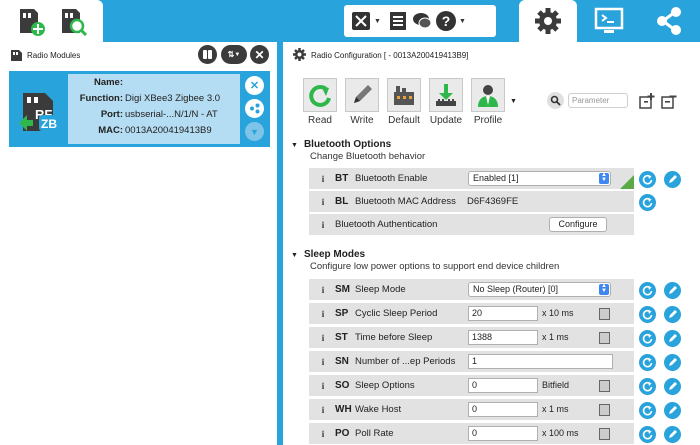 The height and width of the screenshot is (445, 700). Describe the element at coordinates (254, 85) in the screenshot. I see `remove-module-button: ✕` at that location.